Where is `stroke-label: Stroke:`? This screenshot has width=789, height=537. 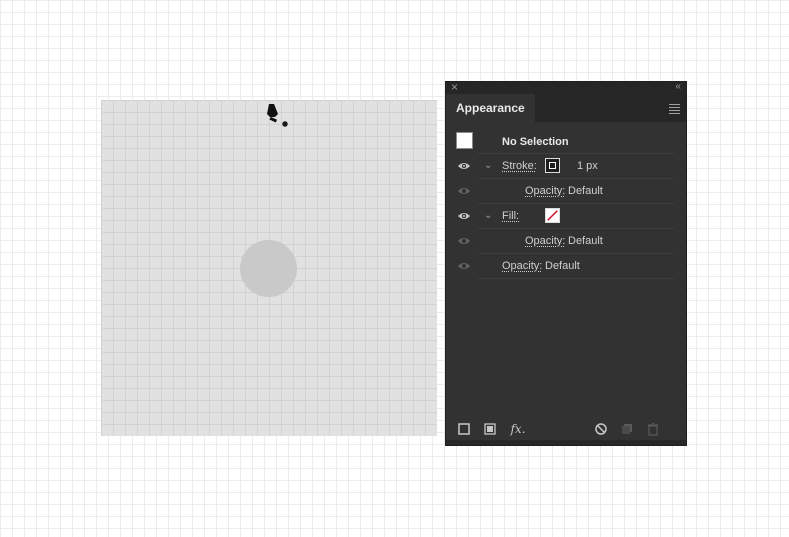
stroke-label: Stroke: is located at coordinates (519, 166).